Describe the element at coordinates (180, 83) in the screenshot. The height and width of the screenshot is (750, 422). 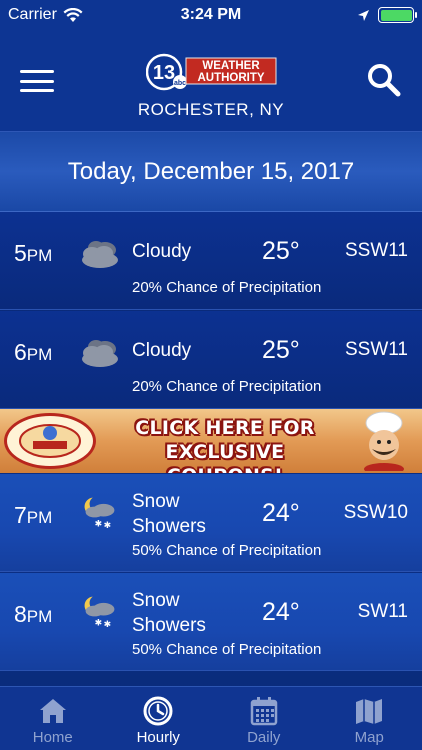
I see `logo-network: abc` at that location.